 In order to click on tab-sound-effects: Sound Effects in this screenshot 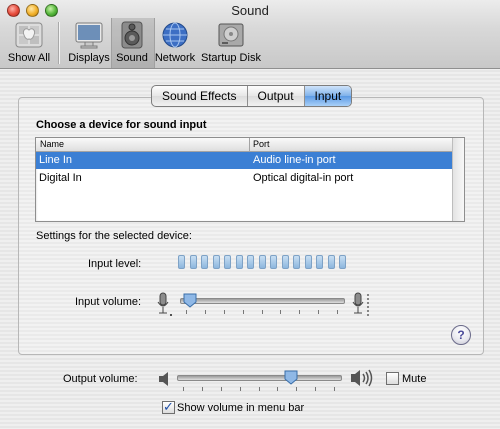, I will do `click(200, 96)`.